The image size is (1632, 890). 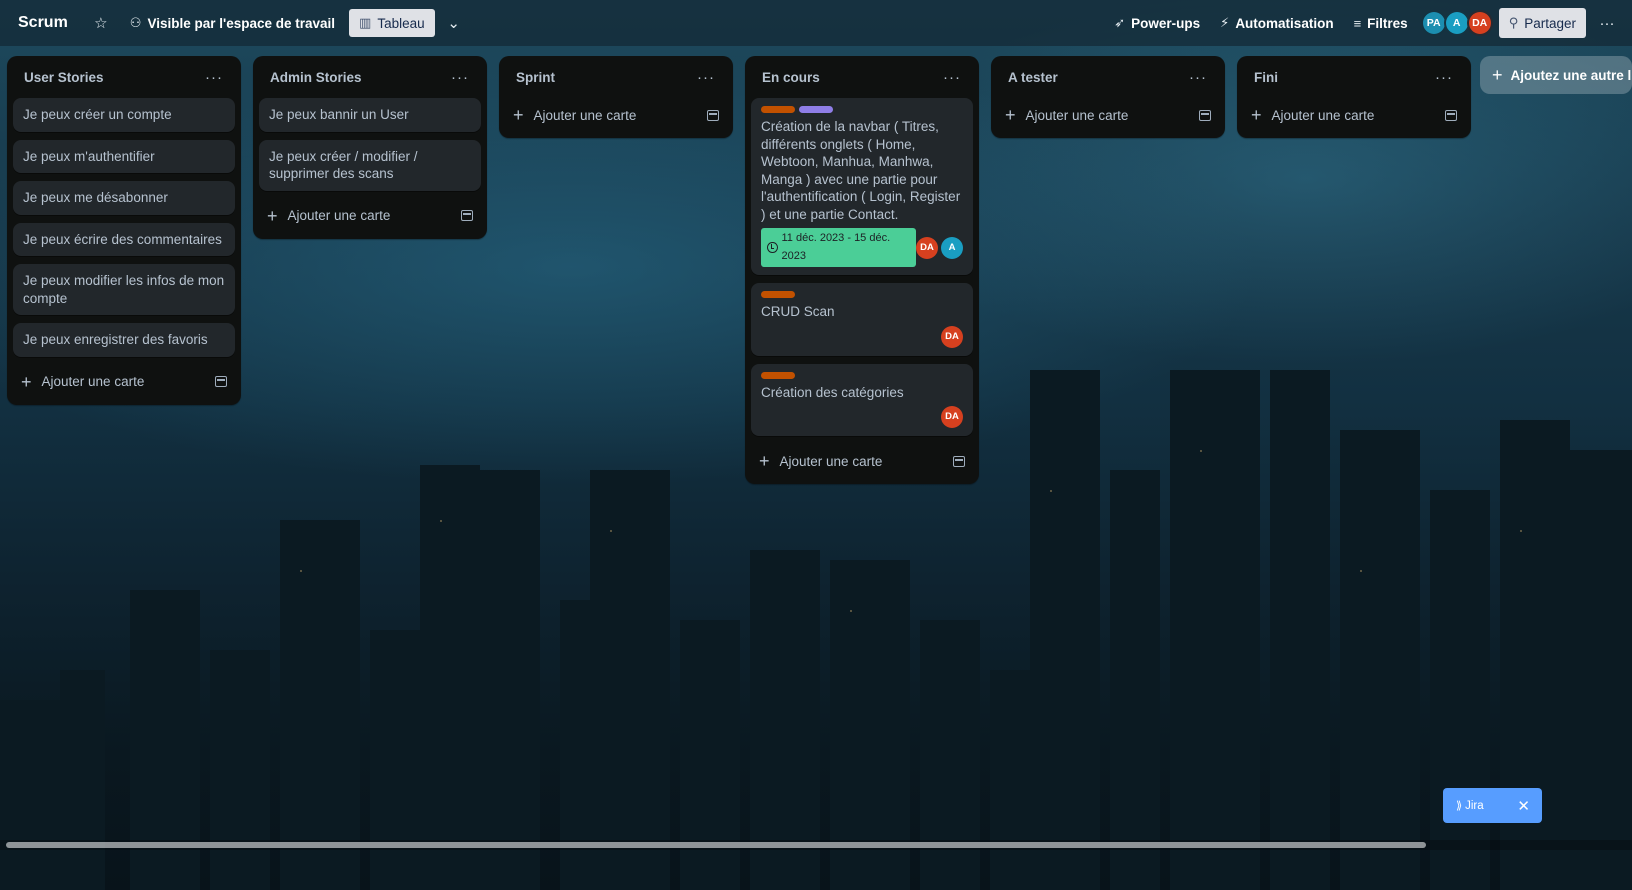 I want to click on chevron-down-icon: ⌄, so click(x=454, y=23).